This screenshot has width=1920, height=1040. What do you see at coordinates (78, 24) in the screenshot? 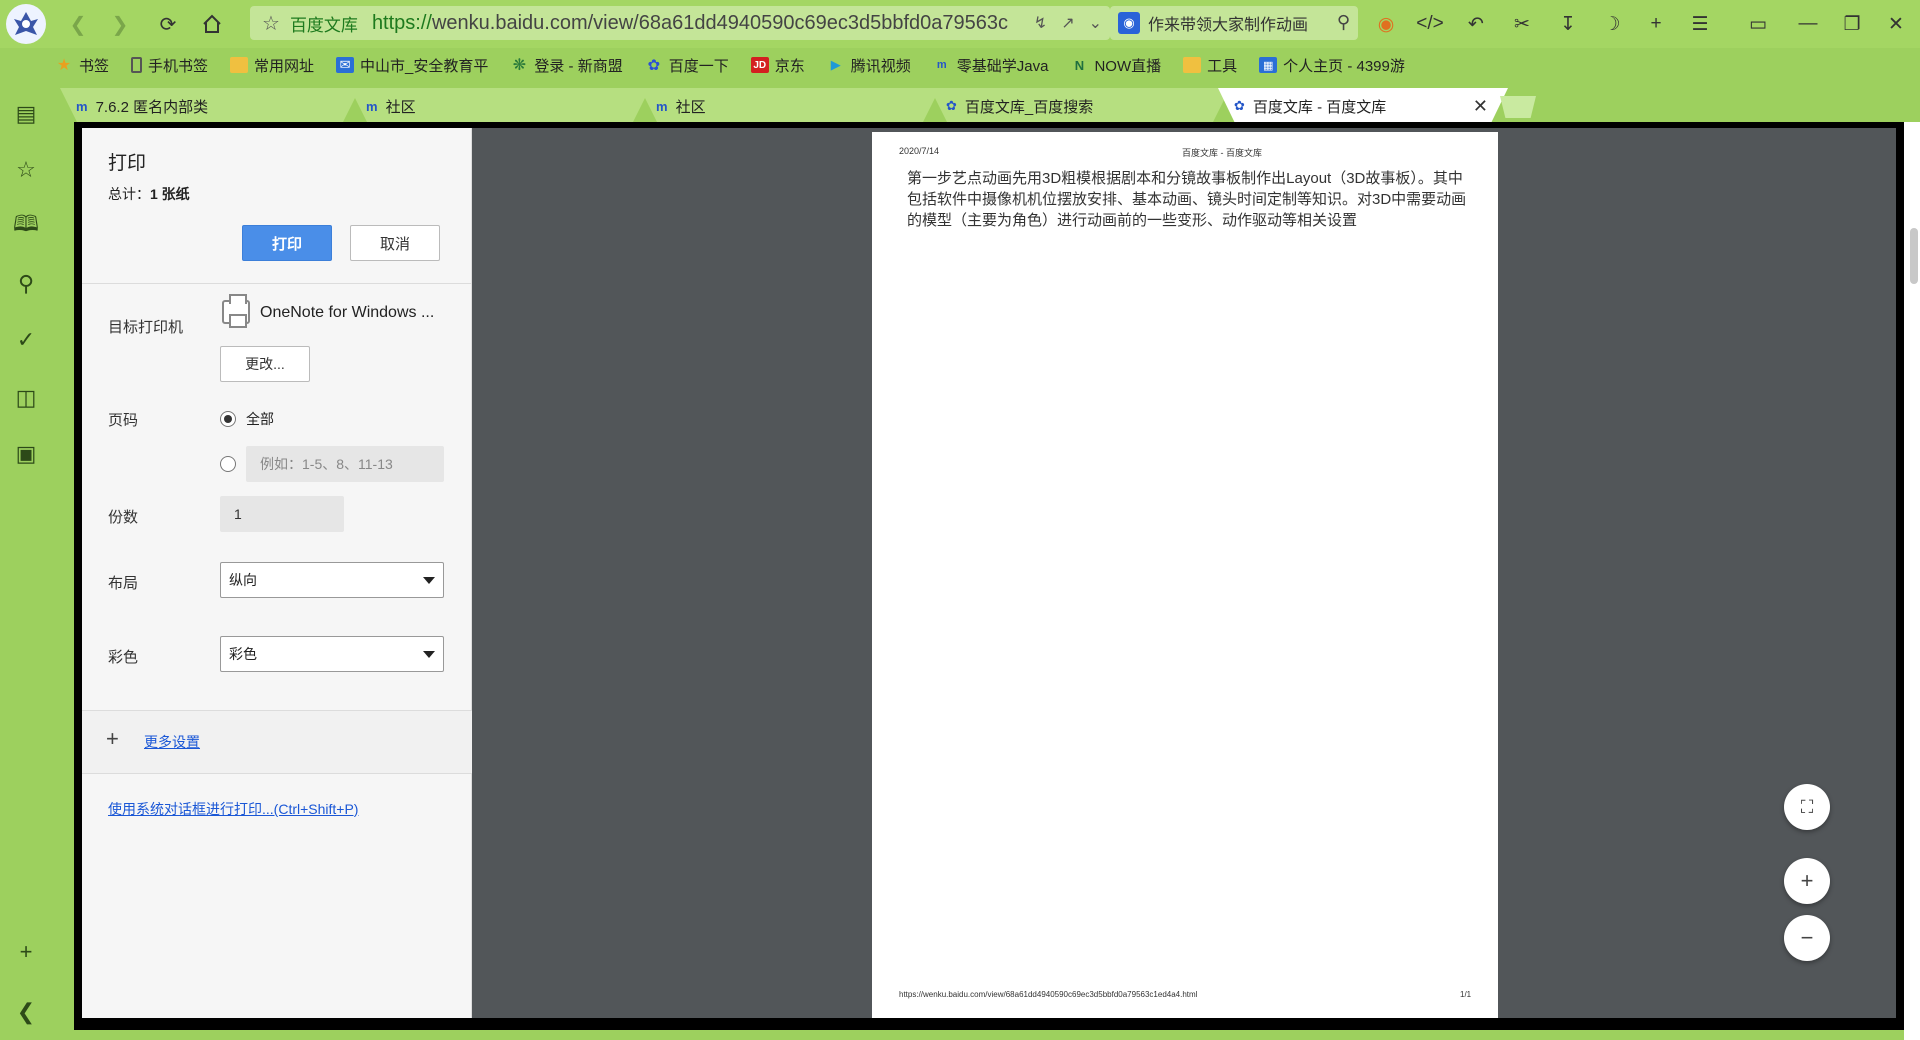
I see `back-button: ❮` at bounding box center [78, 24].